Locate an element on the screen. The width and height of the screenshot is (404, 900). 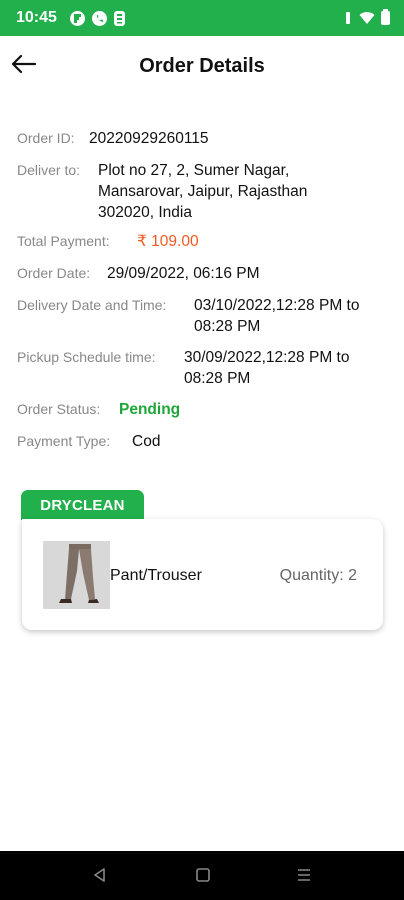
phone-badge-icon is located at coordinates (119, 18).